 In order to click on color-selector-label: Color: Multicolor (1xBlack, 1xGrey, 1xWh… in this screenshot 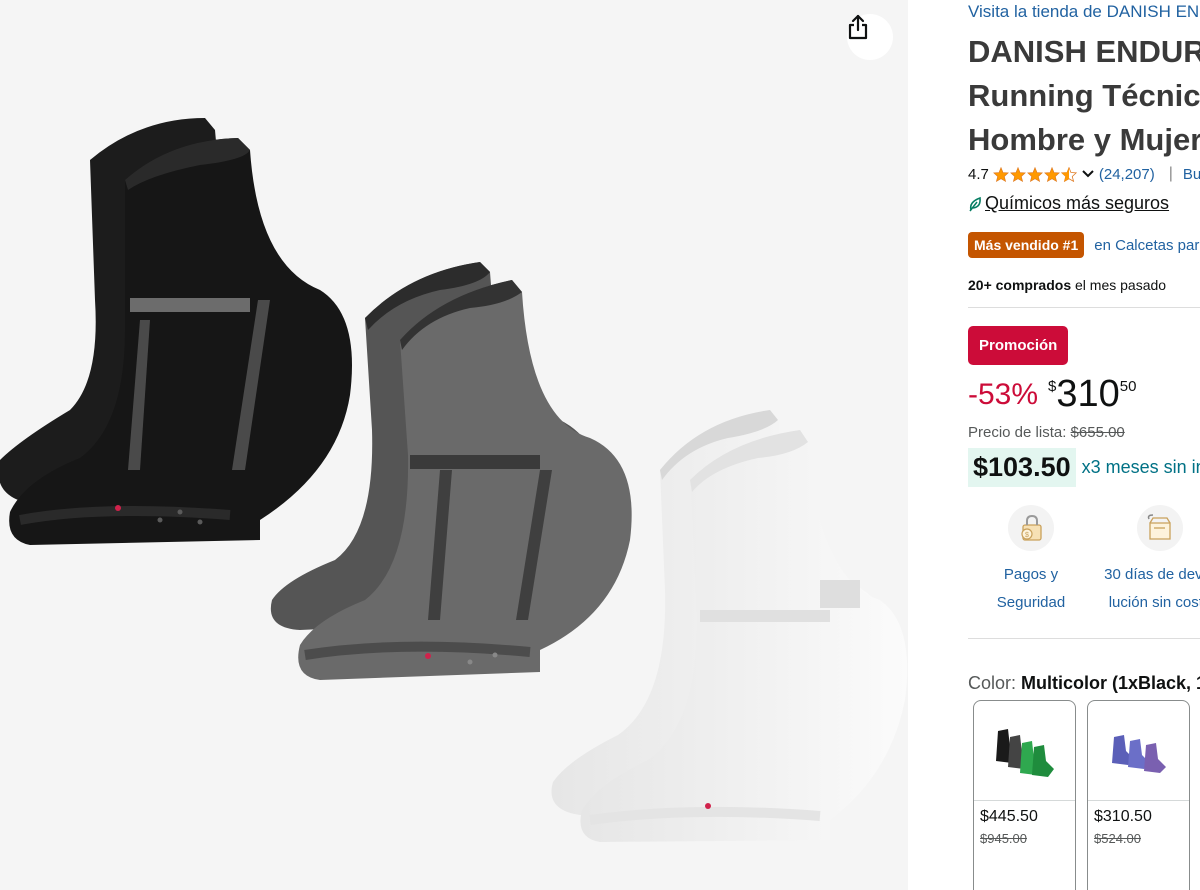, I will do `click(1084, 683)`.